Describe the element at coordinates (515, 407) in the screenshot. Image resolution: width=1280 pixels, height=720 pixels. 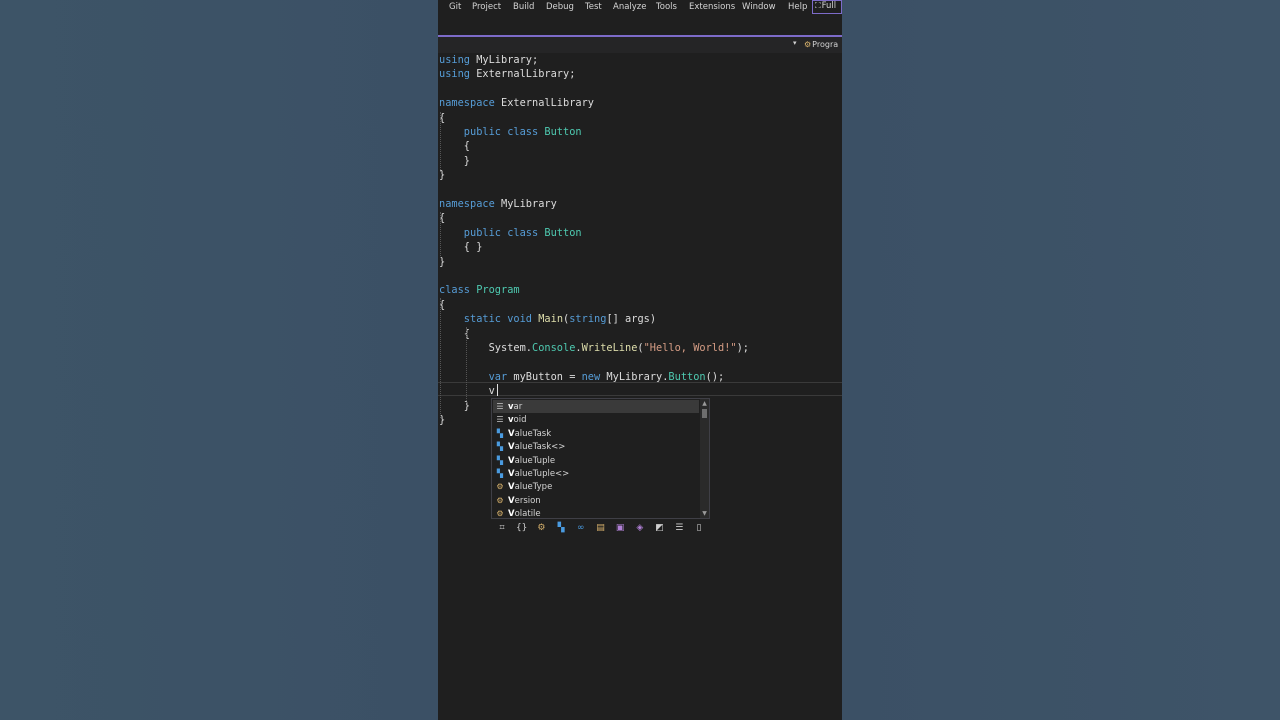
I see `completion-item-label: var` at that location.